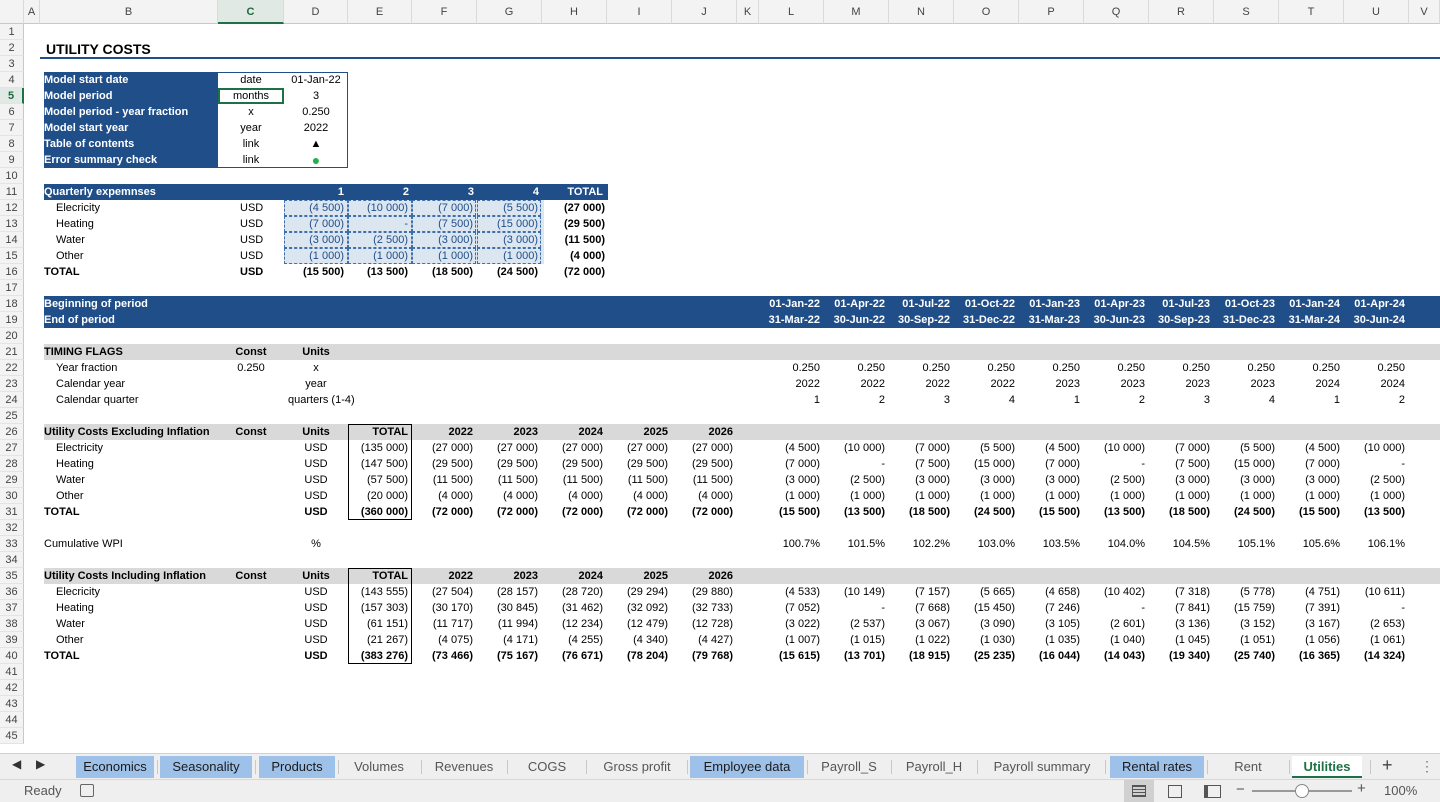 This screenshot has height=802, width=1440. What do you see at coordinates (1181, 512) in the screenshot?
I see `quarter-total: (18 500)` at bounding box center [1181, 512].